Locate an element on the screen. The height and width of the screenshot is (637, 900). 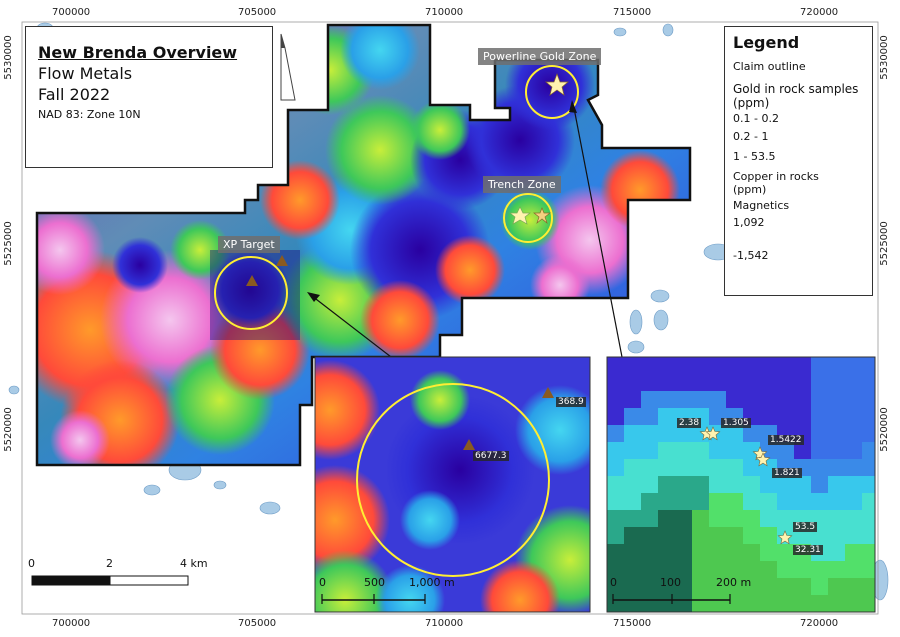
legend-magnetics-header: Magnetics is located at coordinates (761, 205).